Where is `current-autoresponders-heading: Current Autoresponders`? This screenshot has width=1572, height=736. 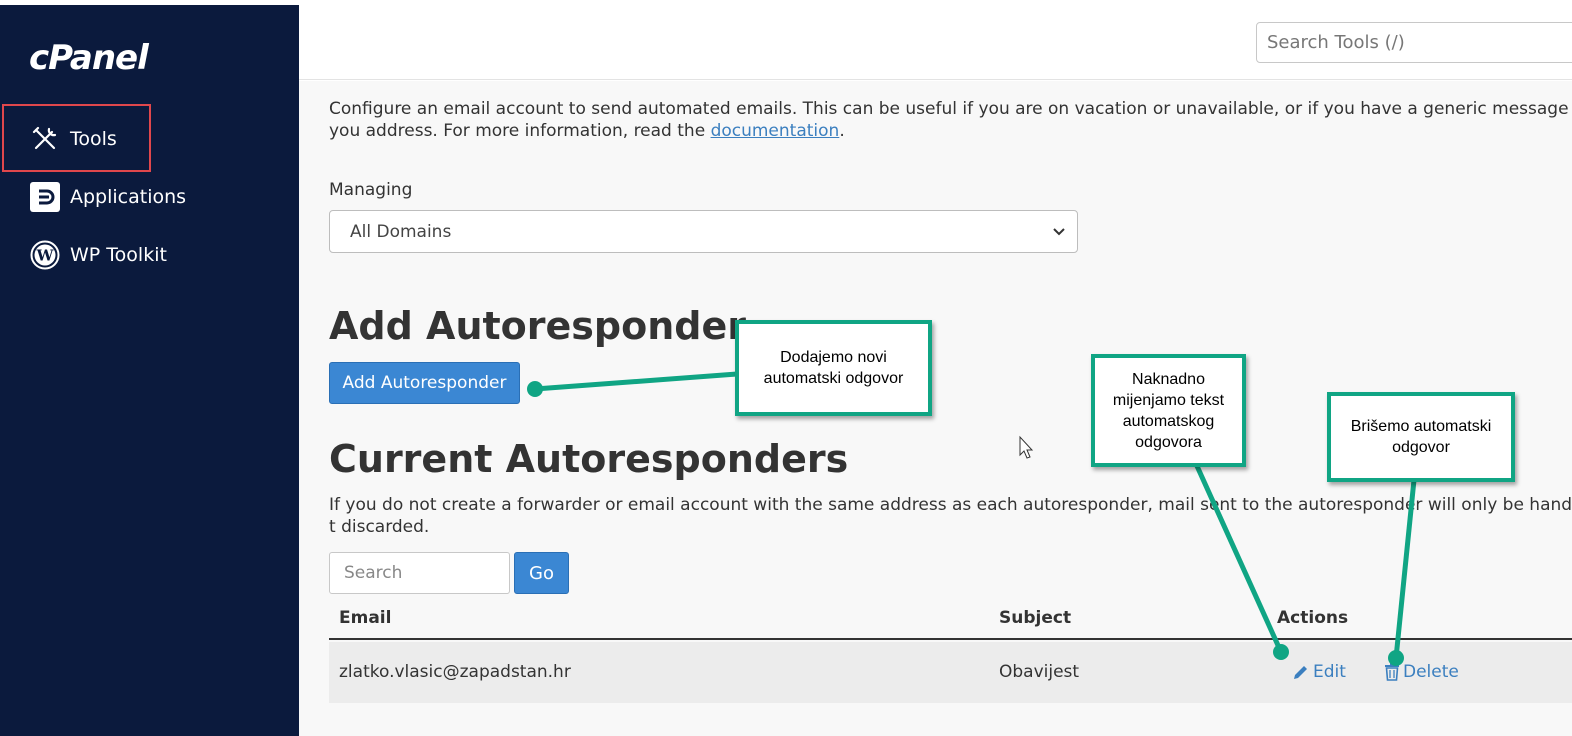
current-autoresponders-heading: Current Autoresponders is located at coordinates (589, 459).